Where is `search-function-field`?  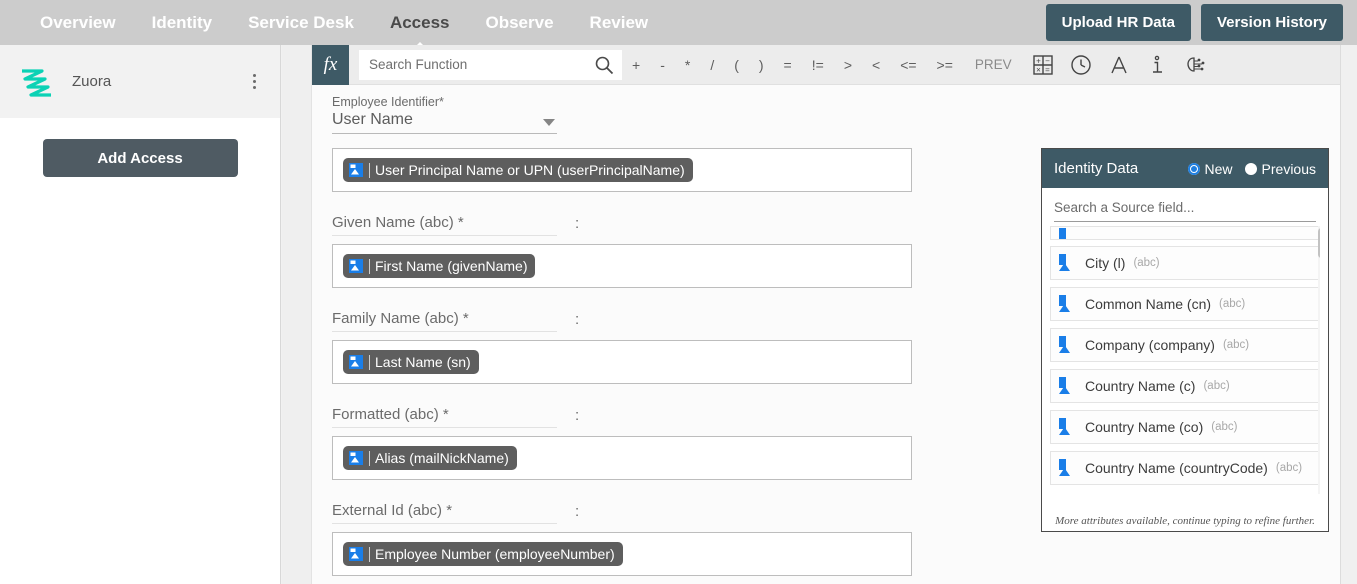
search-function-field is located at coordinates (490, 64).